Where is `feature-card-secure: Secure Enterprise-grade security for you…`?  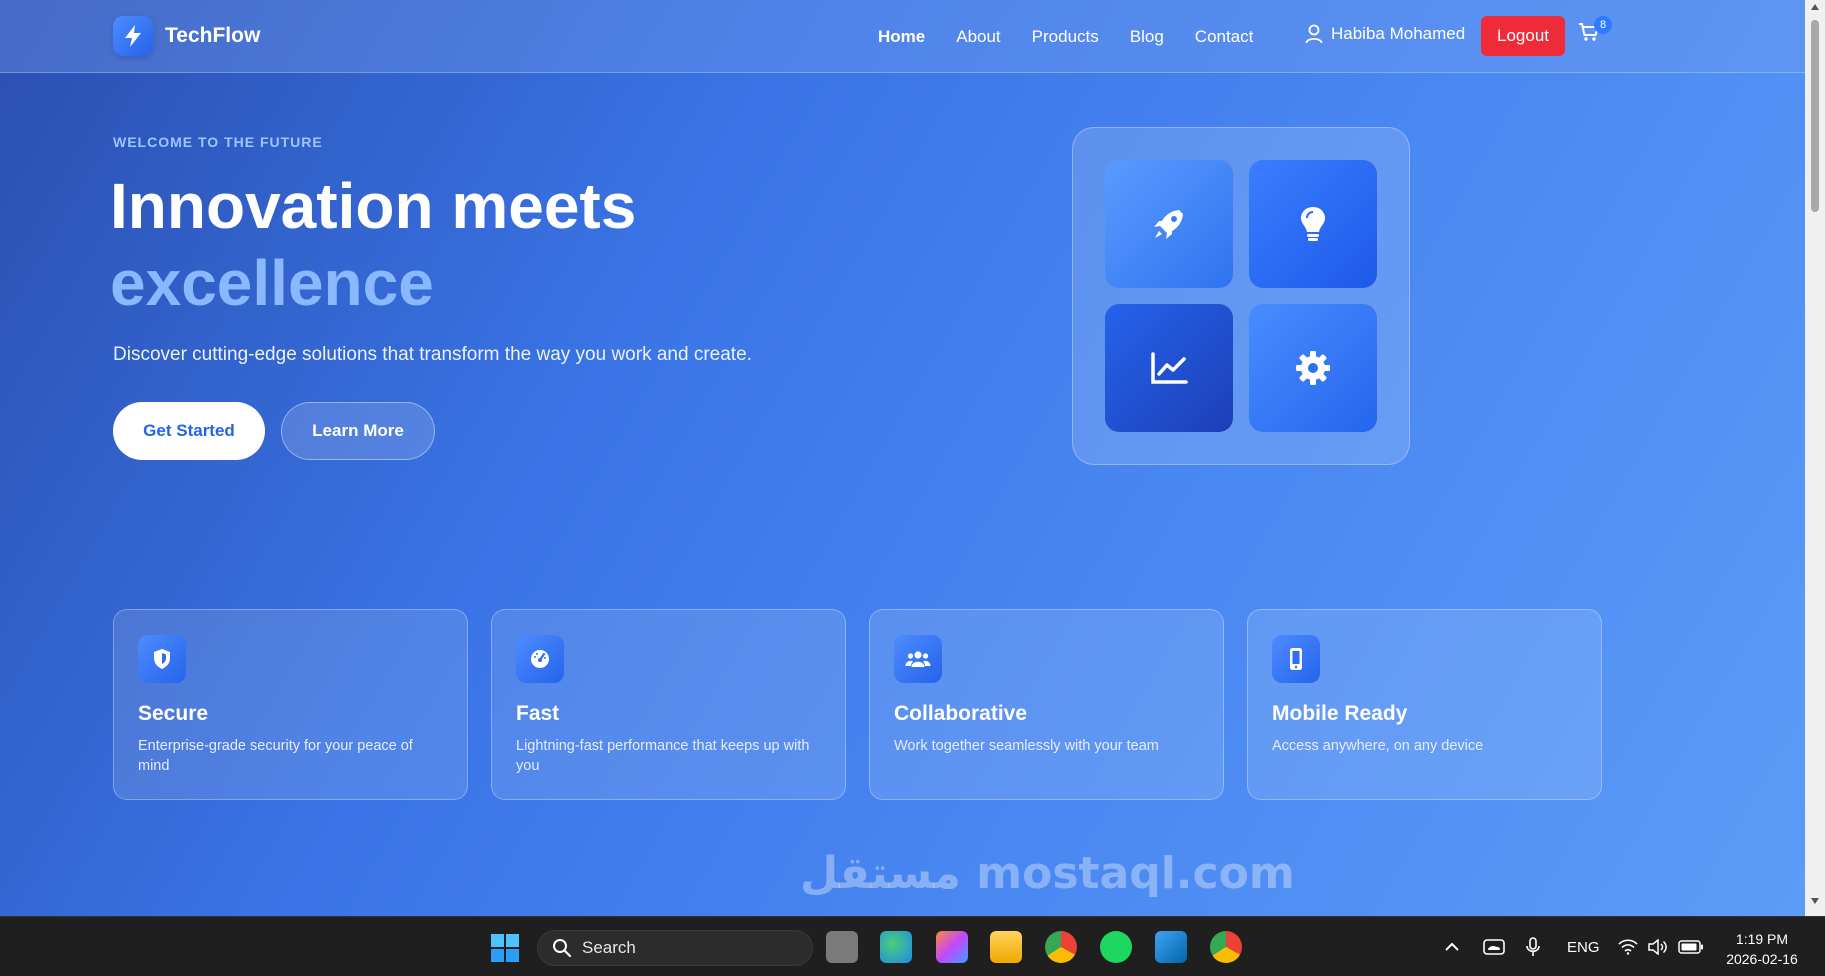 feature-card-secure: Secure Enterprise-grade security for you… is located at coordinates (290, 704).